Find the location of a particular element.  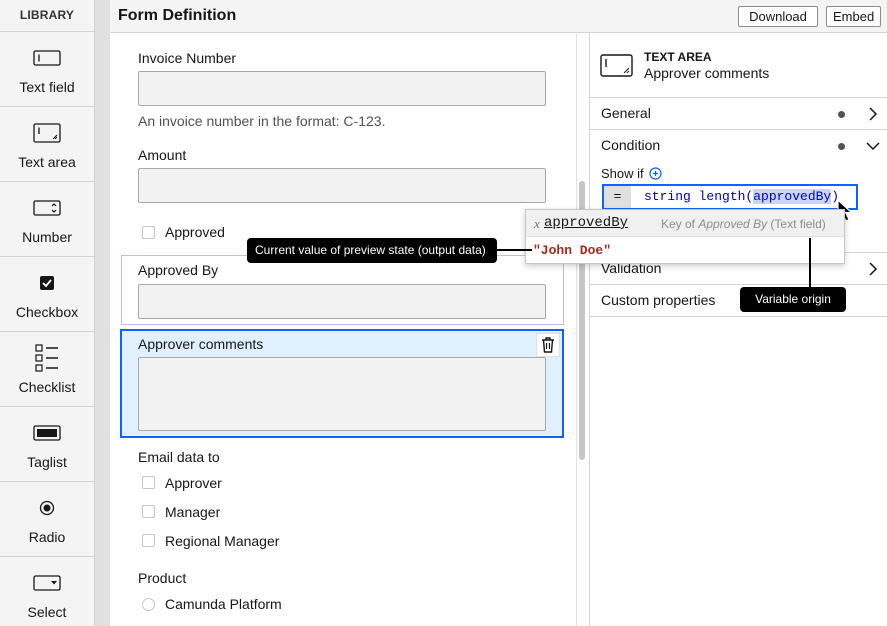

desc-prefix: Key of is located at coordinates (680, 224).